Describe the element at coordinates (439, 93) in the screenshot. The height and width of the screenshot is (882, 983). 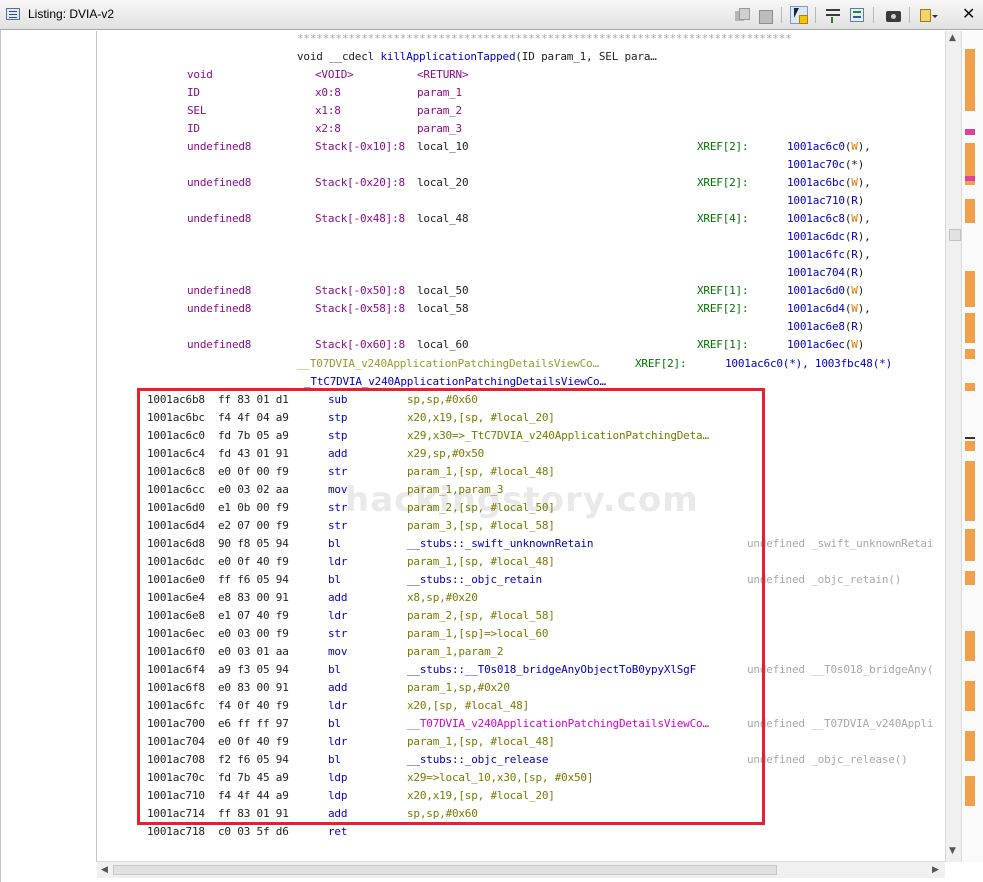
I see `param-name: param_1` at that location.